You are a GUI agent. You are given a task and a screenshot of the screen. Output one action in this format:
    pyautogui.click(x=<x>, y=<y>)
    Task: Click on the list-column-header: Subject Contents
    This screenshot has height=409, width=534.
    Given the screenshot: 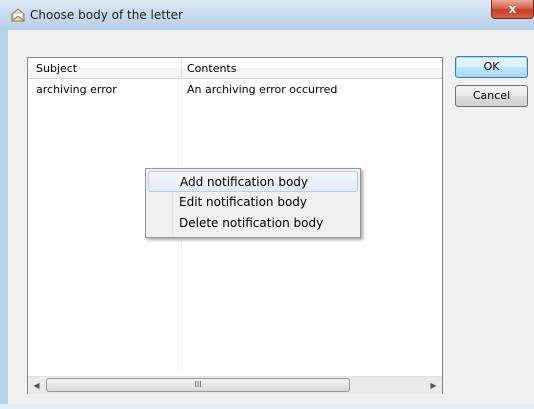 What is the action you would take?
    pyautogui.click(x=235, y=68)
    